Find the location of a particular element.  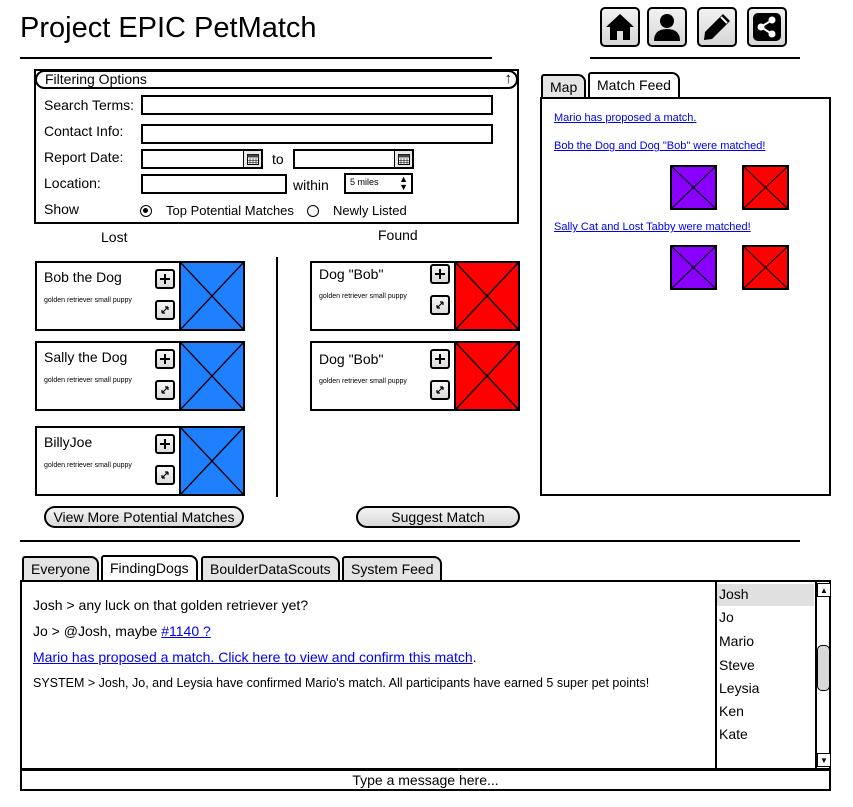

tab-match-feed: Match Feed is located at coordinates (634, 85).